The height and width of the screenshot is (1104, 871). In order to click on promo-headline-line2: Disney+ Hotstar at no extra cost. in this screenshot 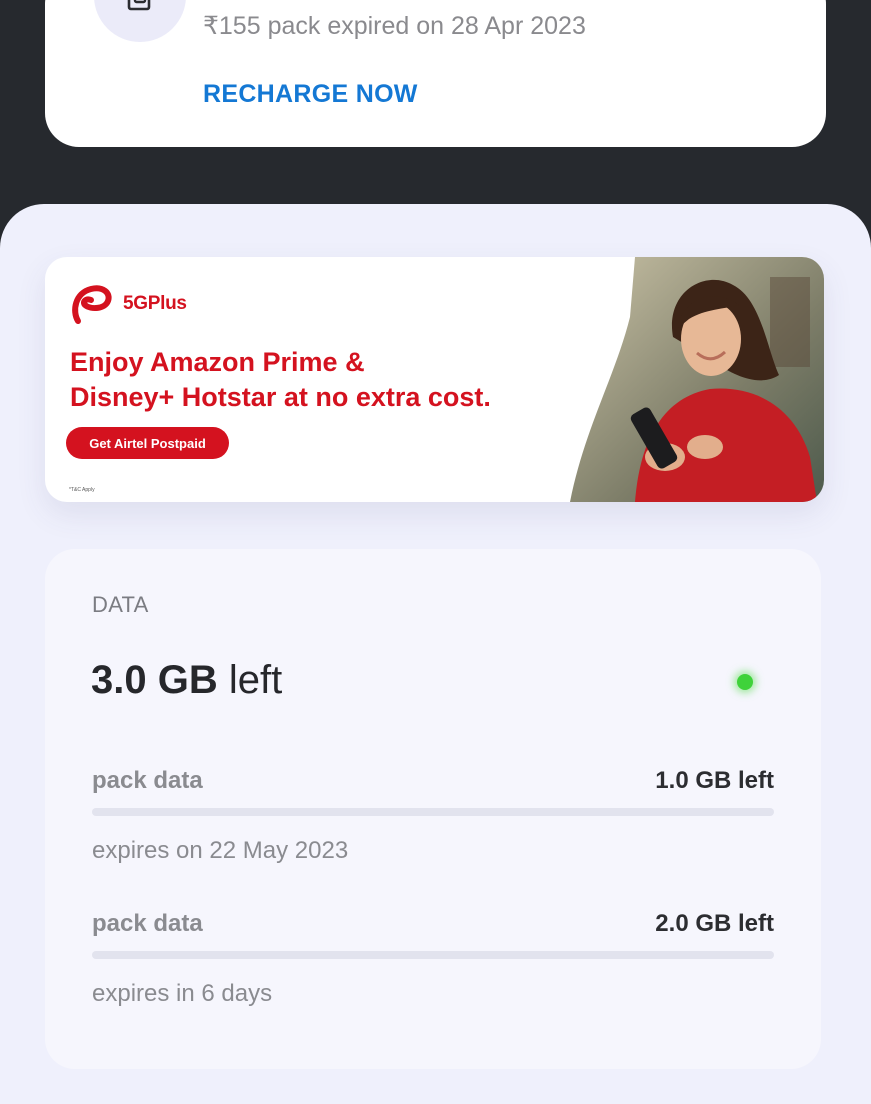, I will do `click(280, 397)`.